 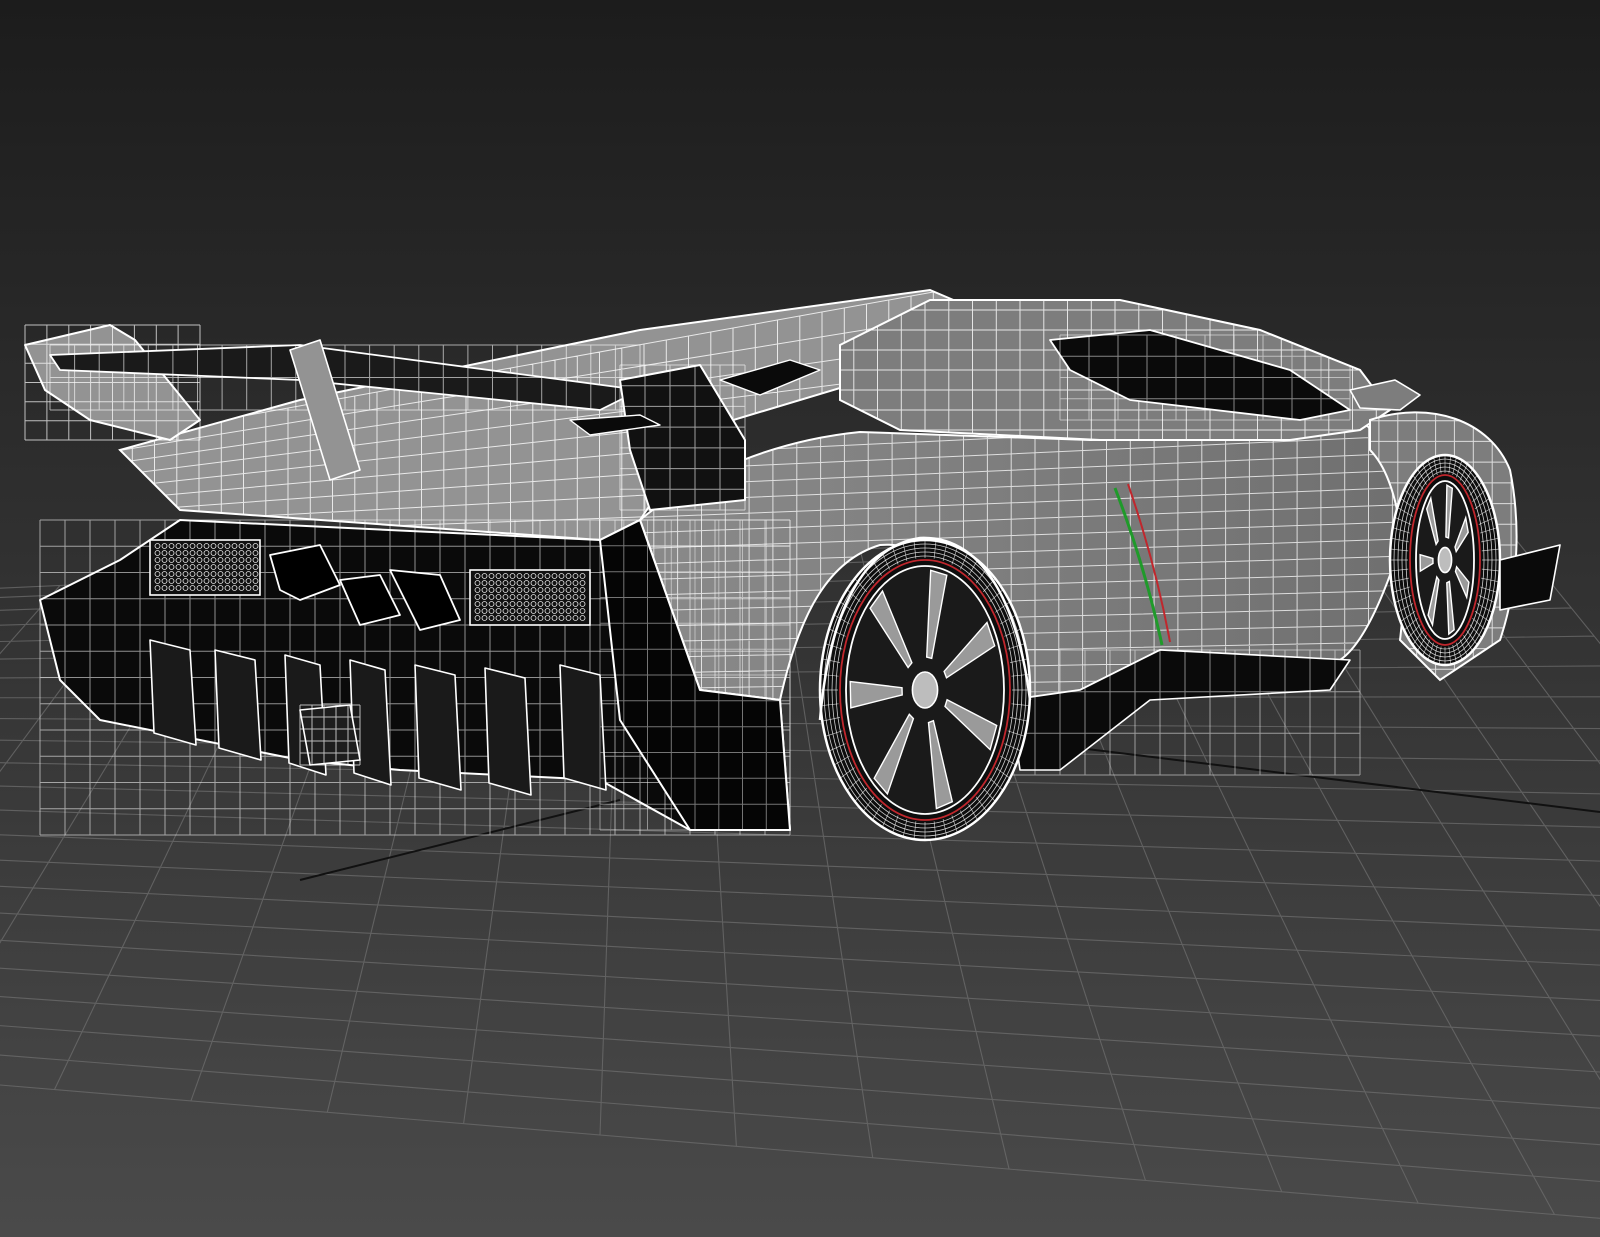 I want to click on rear-grille-left, so click(x=205, y=567).